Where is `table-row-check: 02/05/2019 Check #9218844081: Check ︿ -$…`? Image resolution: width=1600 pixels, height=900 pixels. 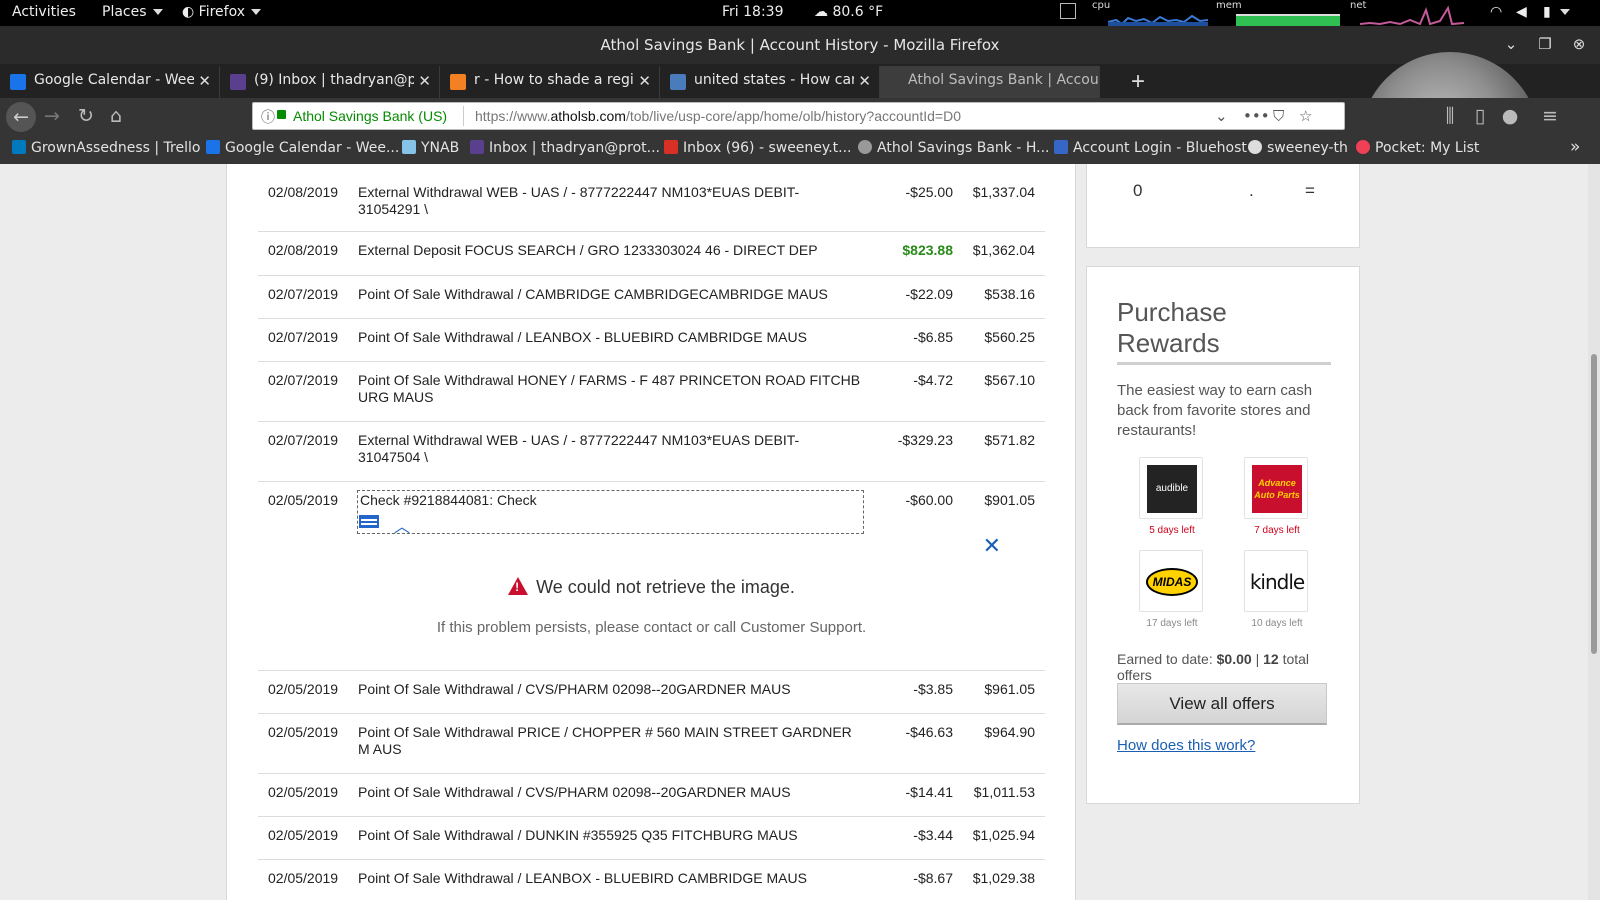
table-row-check: 02/05/2019 Check #9218844081: Check ︿ -$… is located at coordinates (651, 512).